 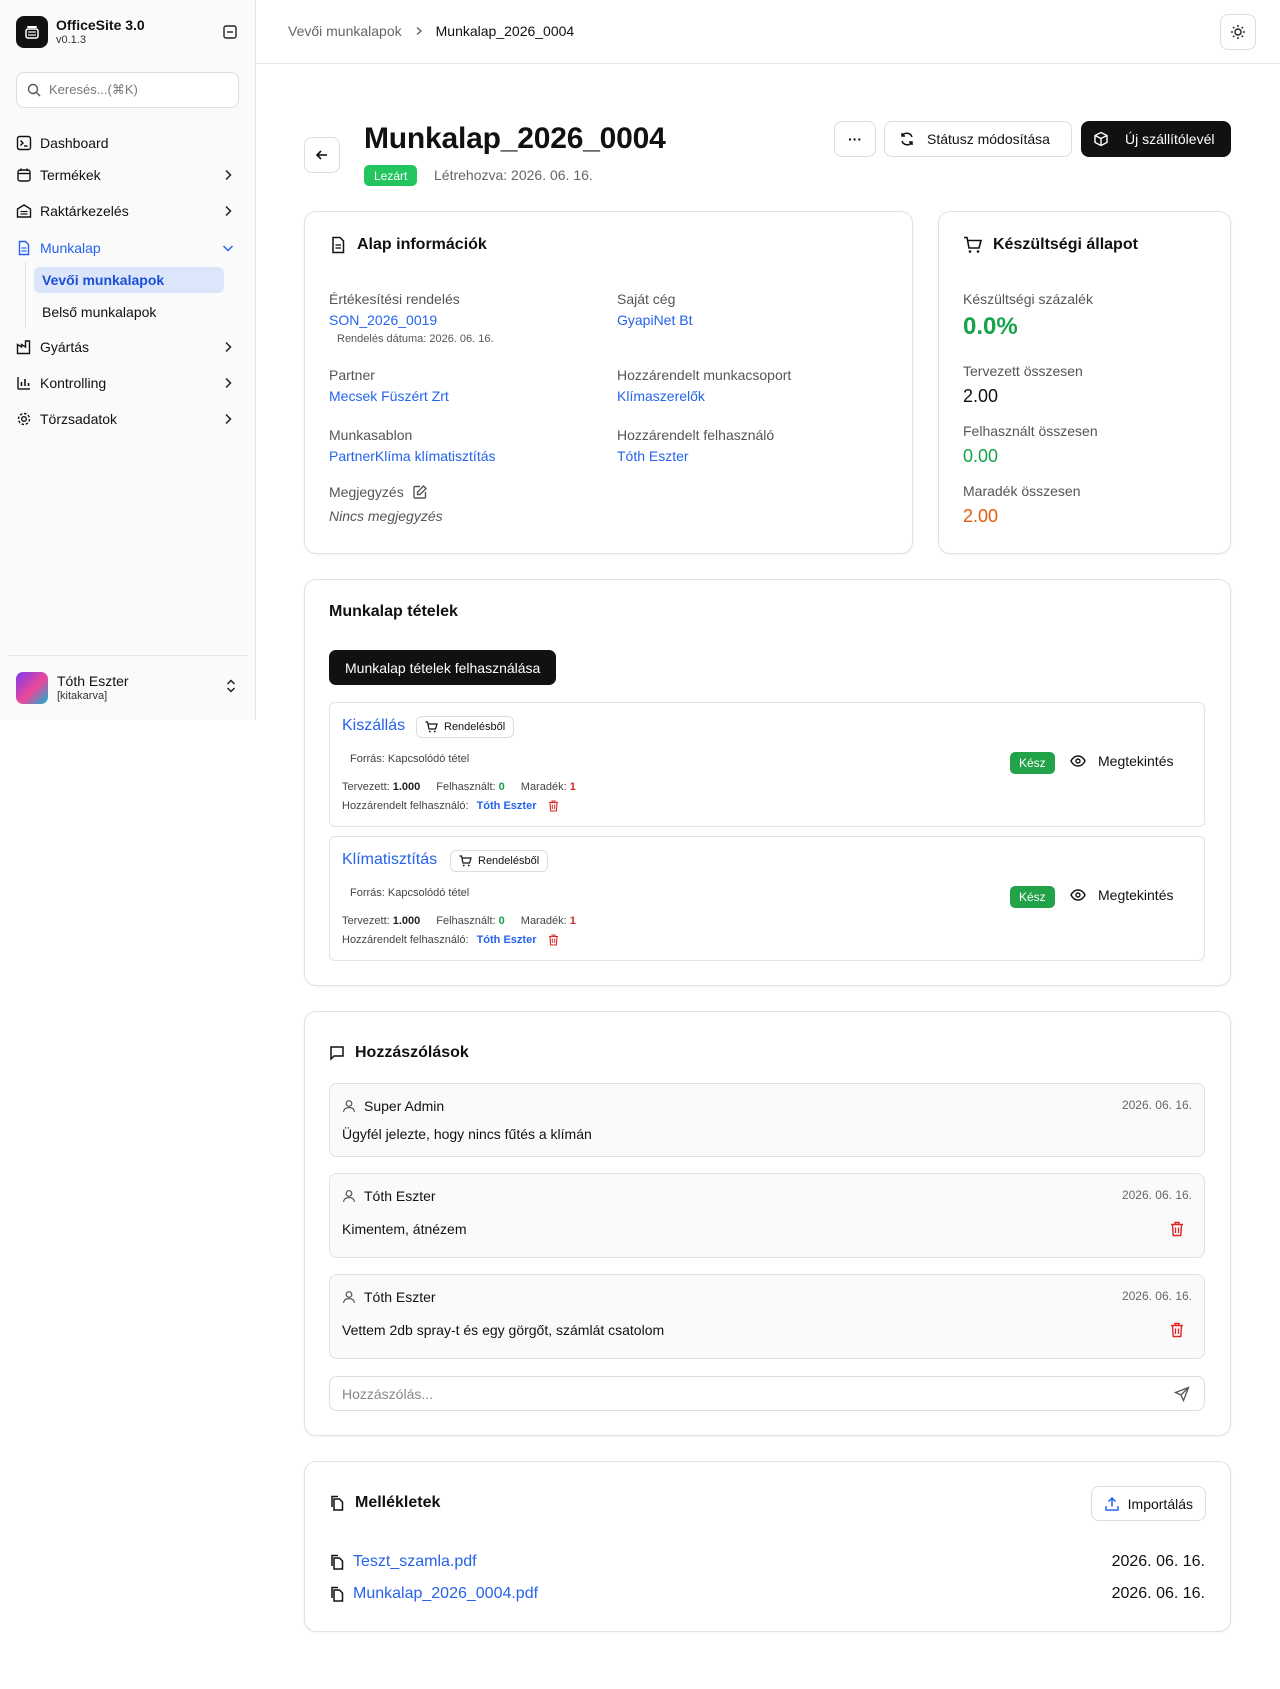 I want to click on send-icon, so click(x=1182, y=1394).